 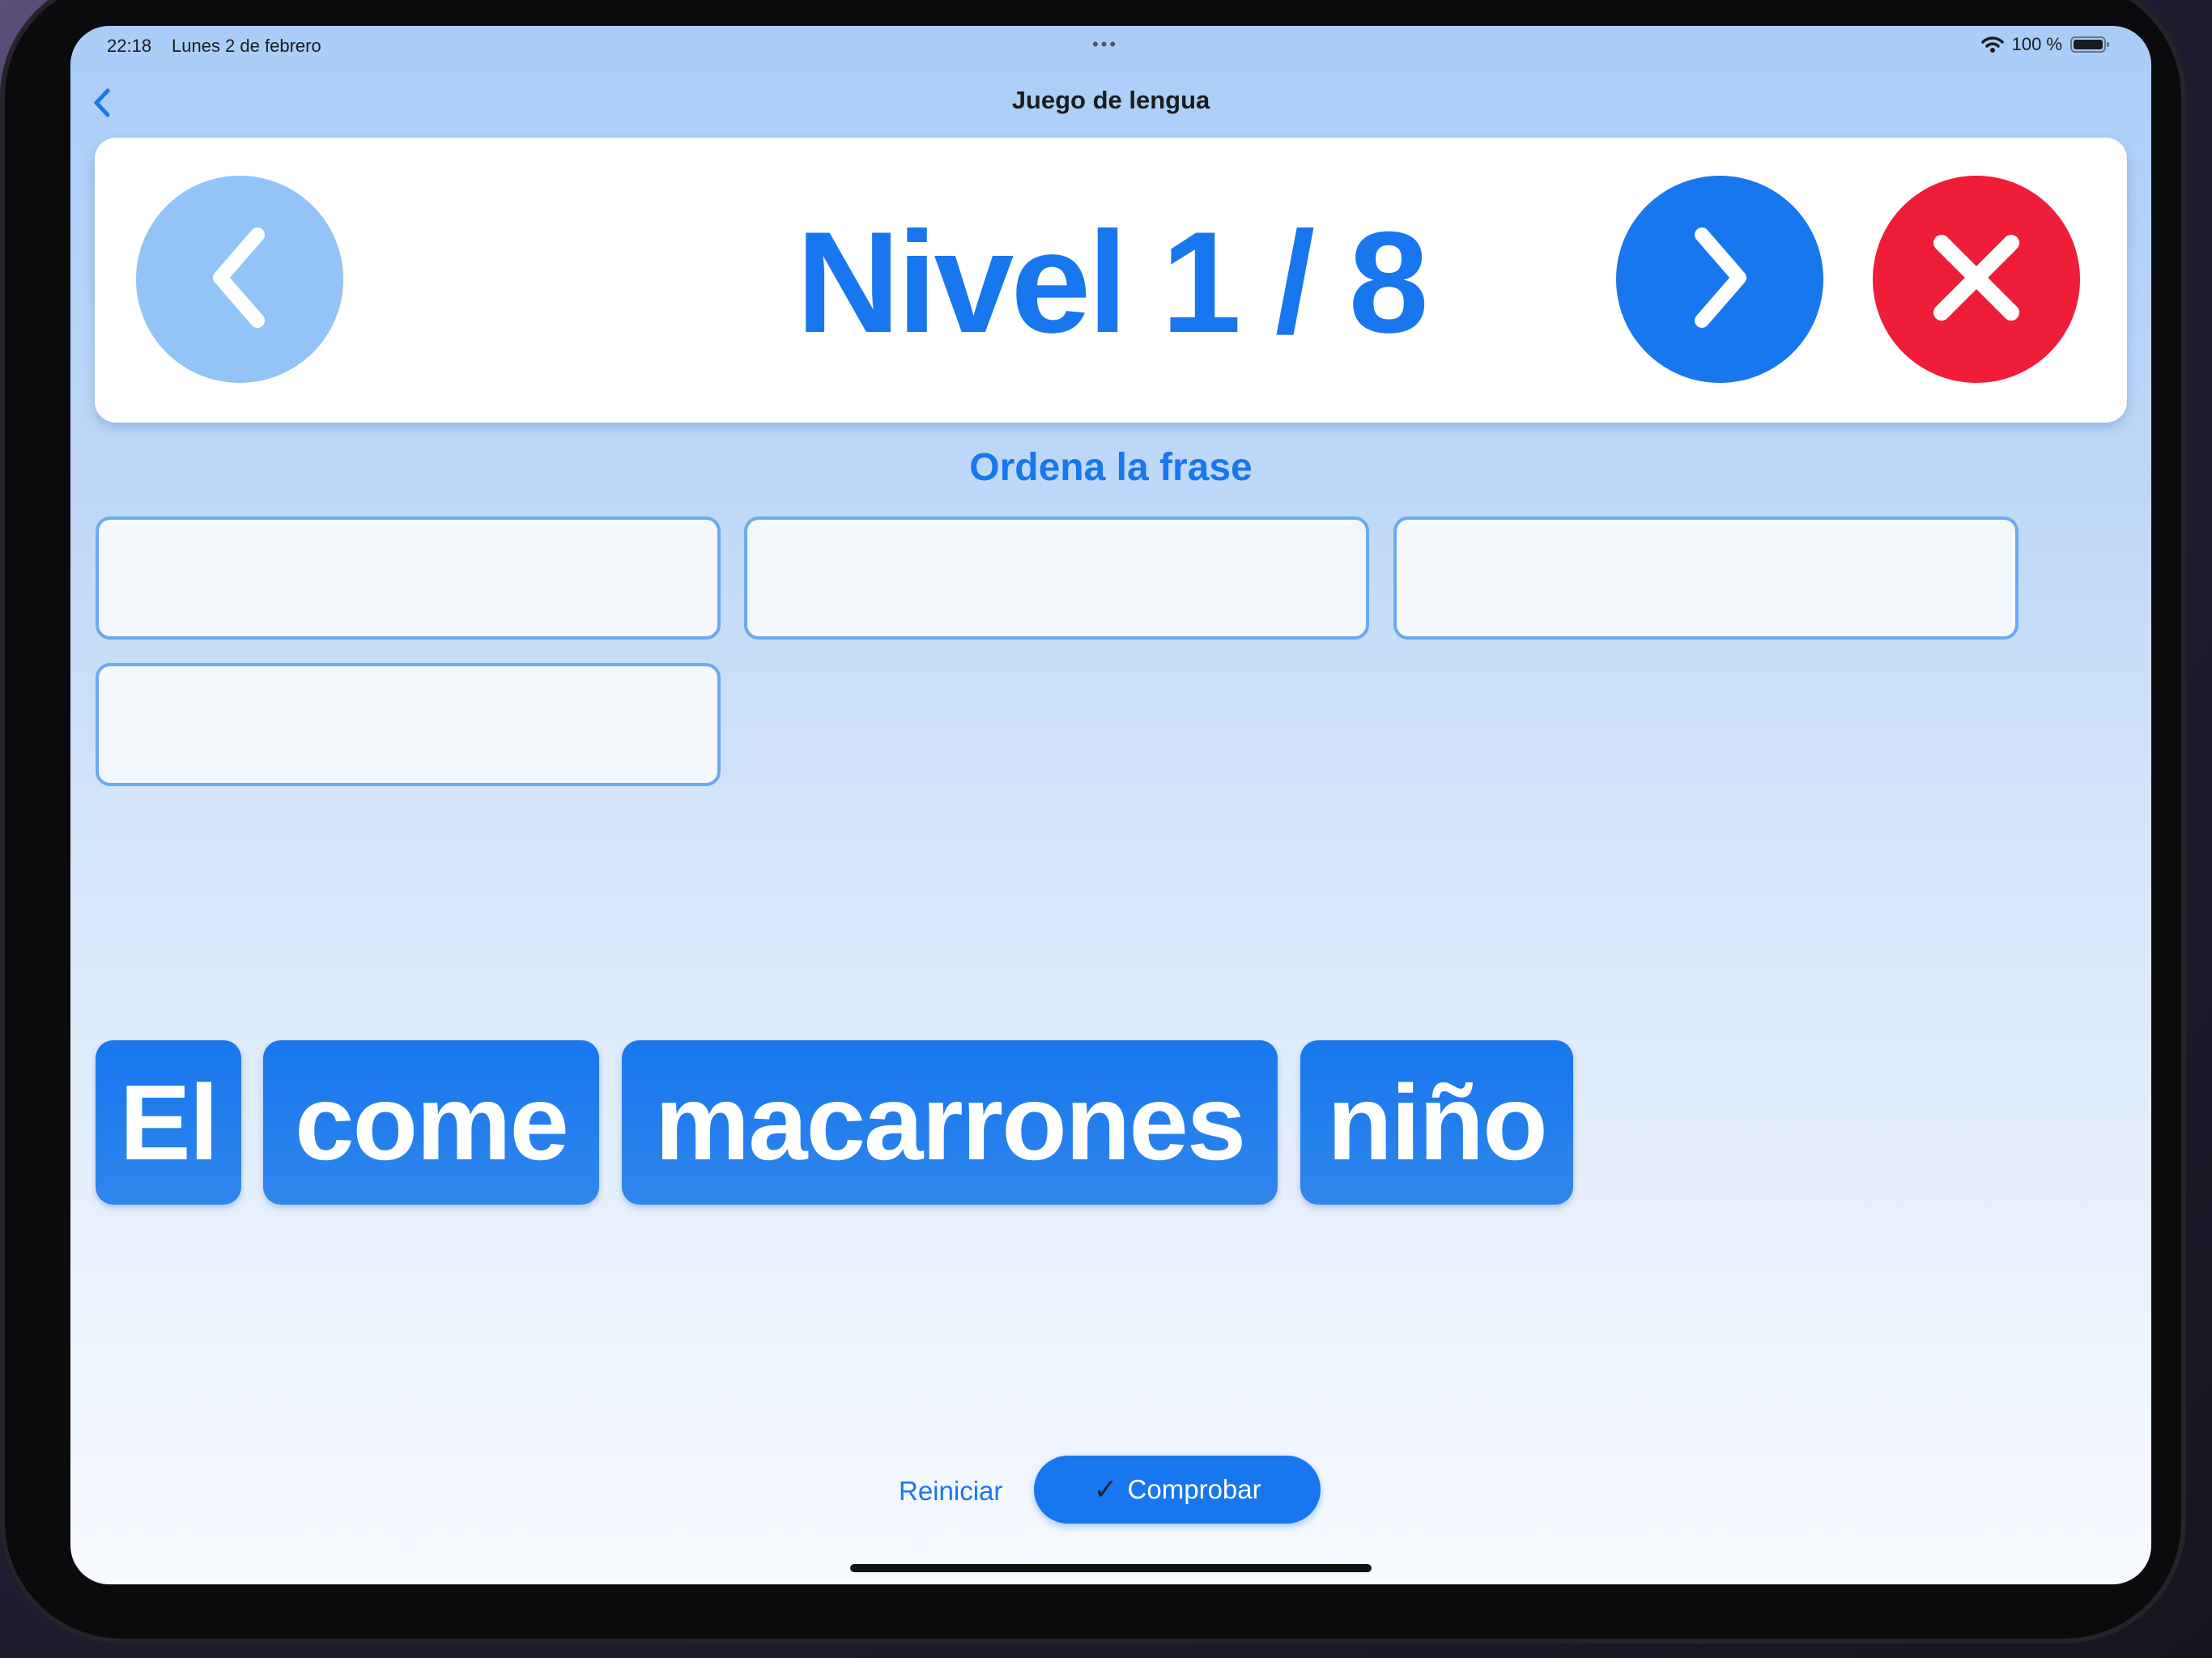 What do you see at coordinates (1437, 1122) in the screenshot?
I see `word-tile: niño` at bounding box center [1437, 1122].